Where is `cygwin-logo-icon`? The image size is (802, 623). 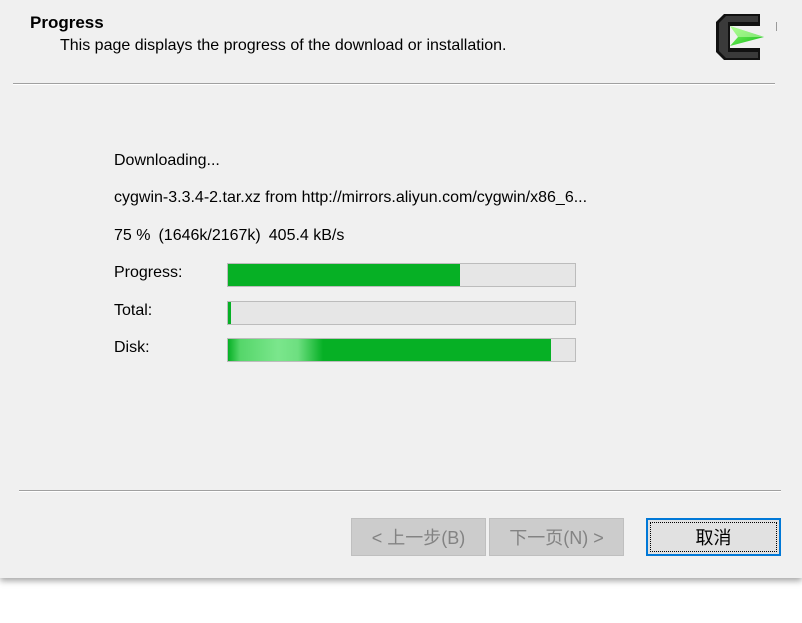 cygwin-logo-icon is located at coordinates (740, 37).